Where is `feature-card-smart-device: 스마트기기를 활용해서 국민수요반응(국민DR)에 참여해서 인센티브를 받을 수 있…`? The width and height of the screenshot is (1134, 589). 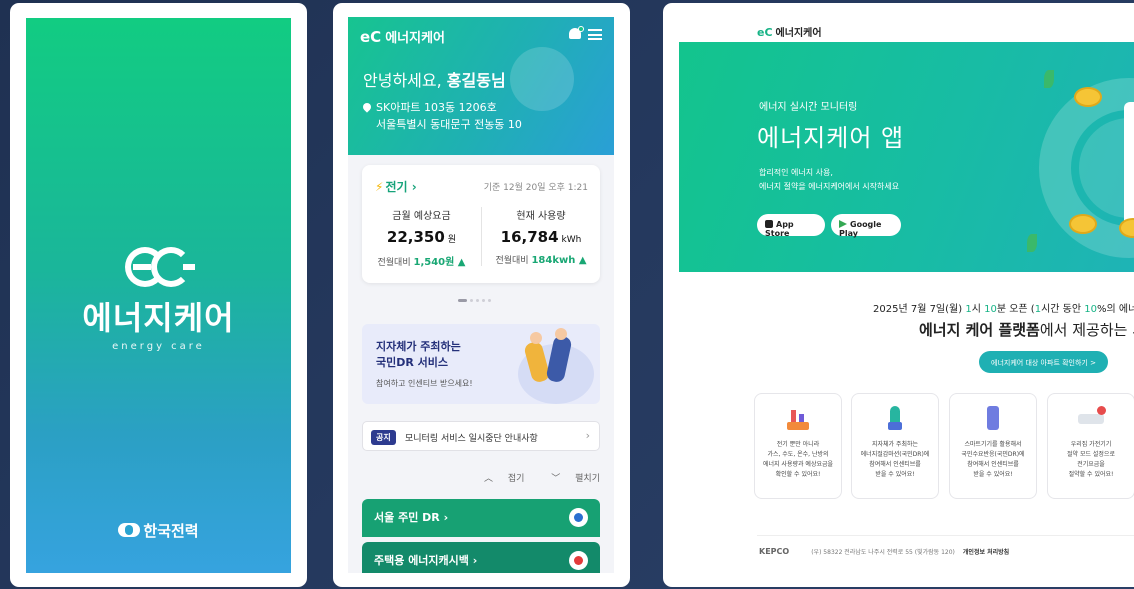
feature-card-smart-device: 스마트기기를 활용해서 국민수요반응(국민DR)에 참여해서 인센티브를 받을 수 있… is located at coordinates (993, 446).